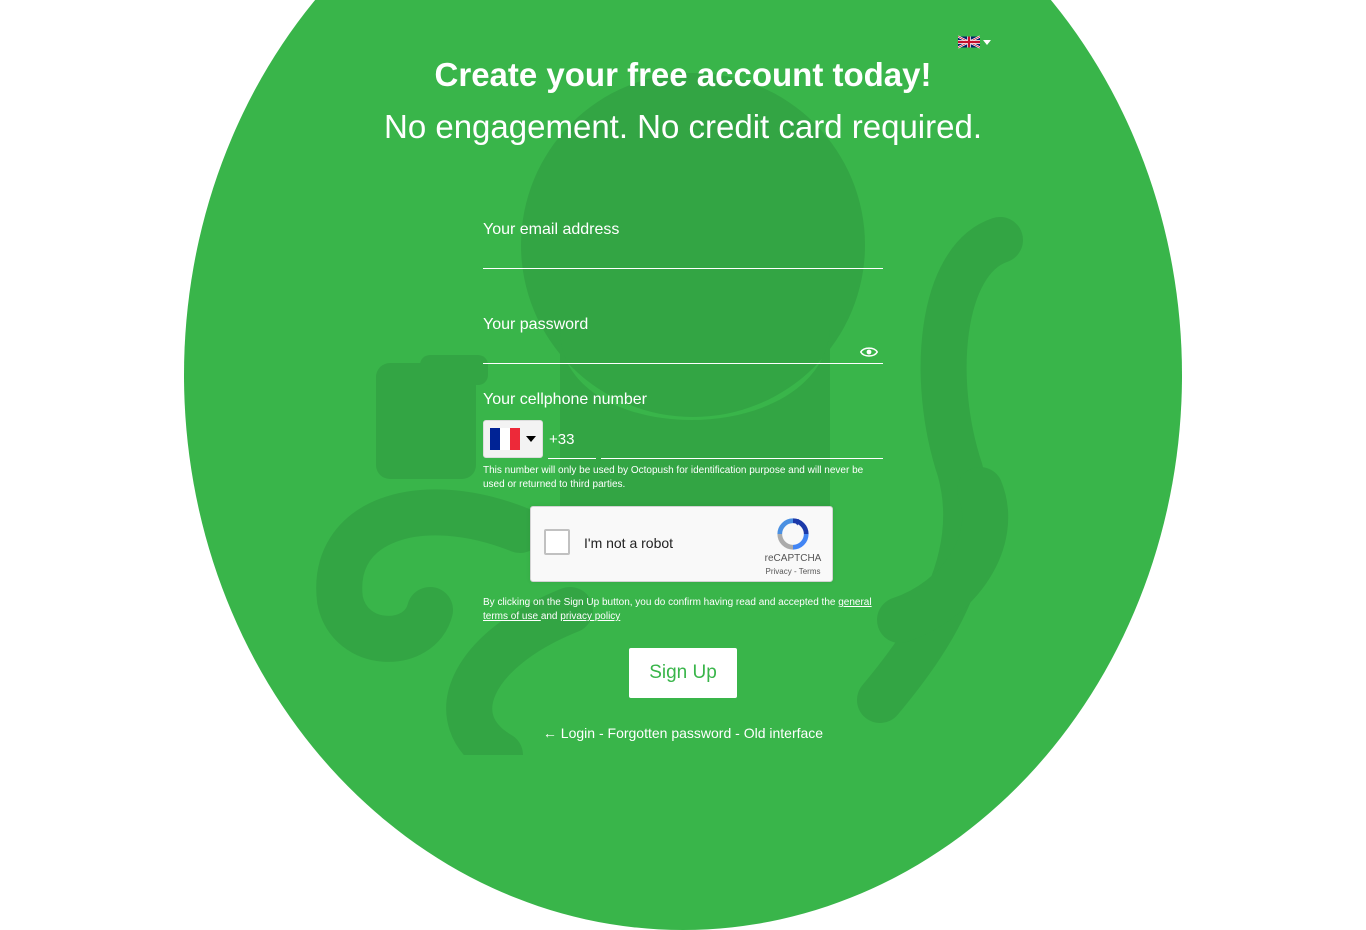  Describe the element at coordinates (783, 733) in the screenshot. I see `old-interface-link: Old interface` at that location.